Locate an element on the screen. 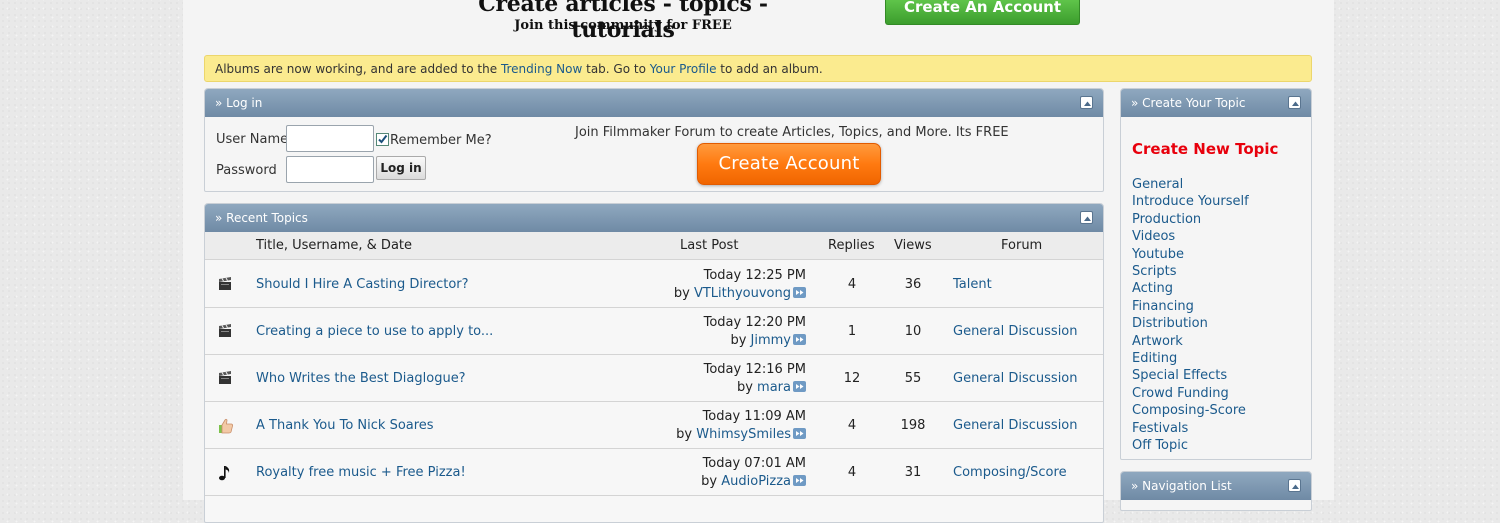 This screenshot has width=1500, height=523. your-profile-link: Your Profile is located at coordinates (683, 69).